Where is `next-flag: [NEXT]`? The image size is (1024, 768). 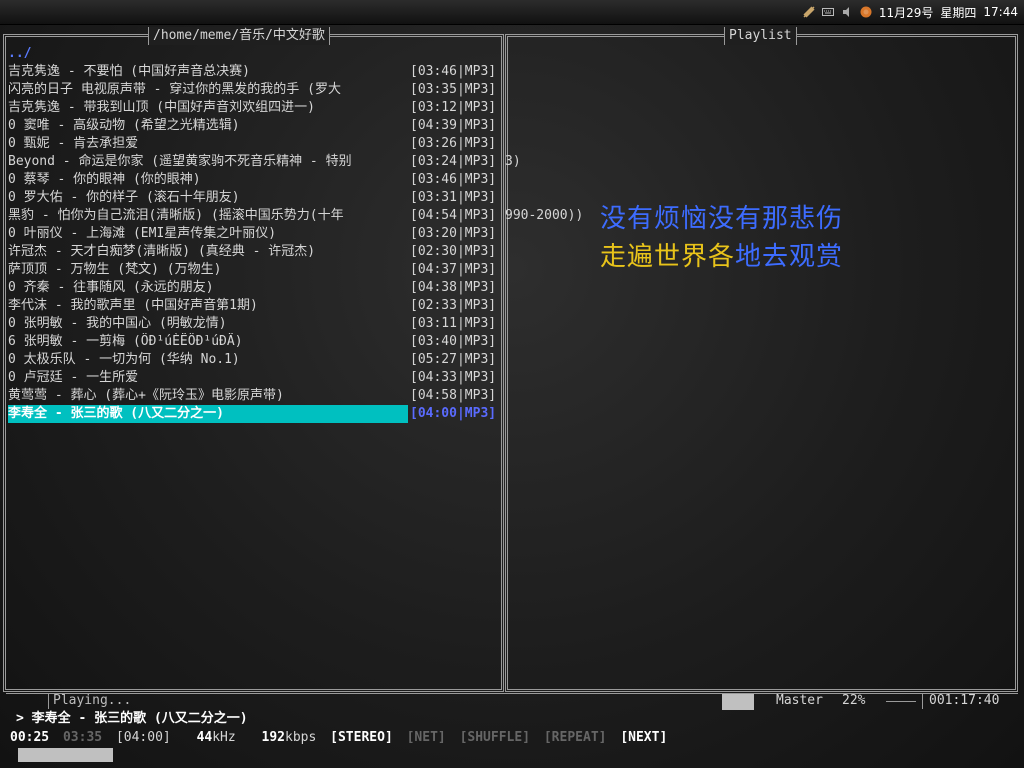 next-flag: [NEXT] is located at coordinates (643, 737).